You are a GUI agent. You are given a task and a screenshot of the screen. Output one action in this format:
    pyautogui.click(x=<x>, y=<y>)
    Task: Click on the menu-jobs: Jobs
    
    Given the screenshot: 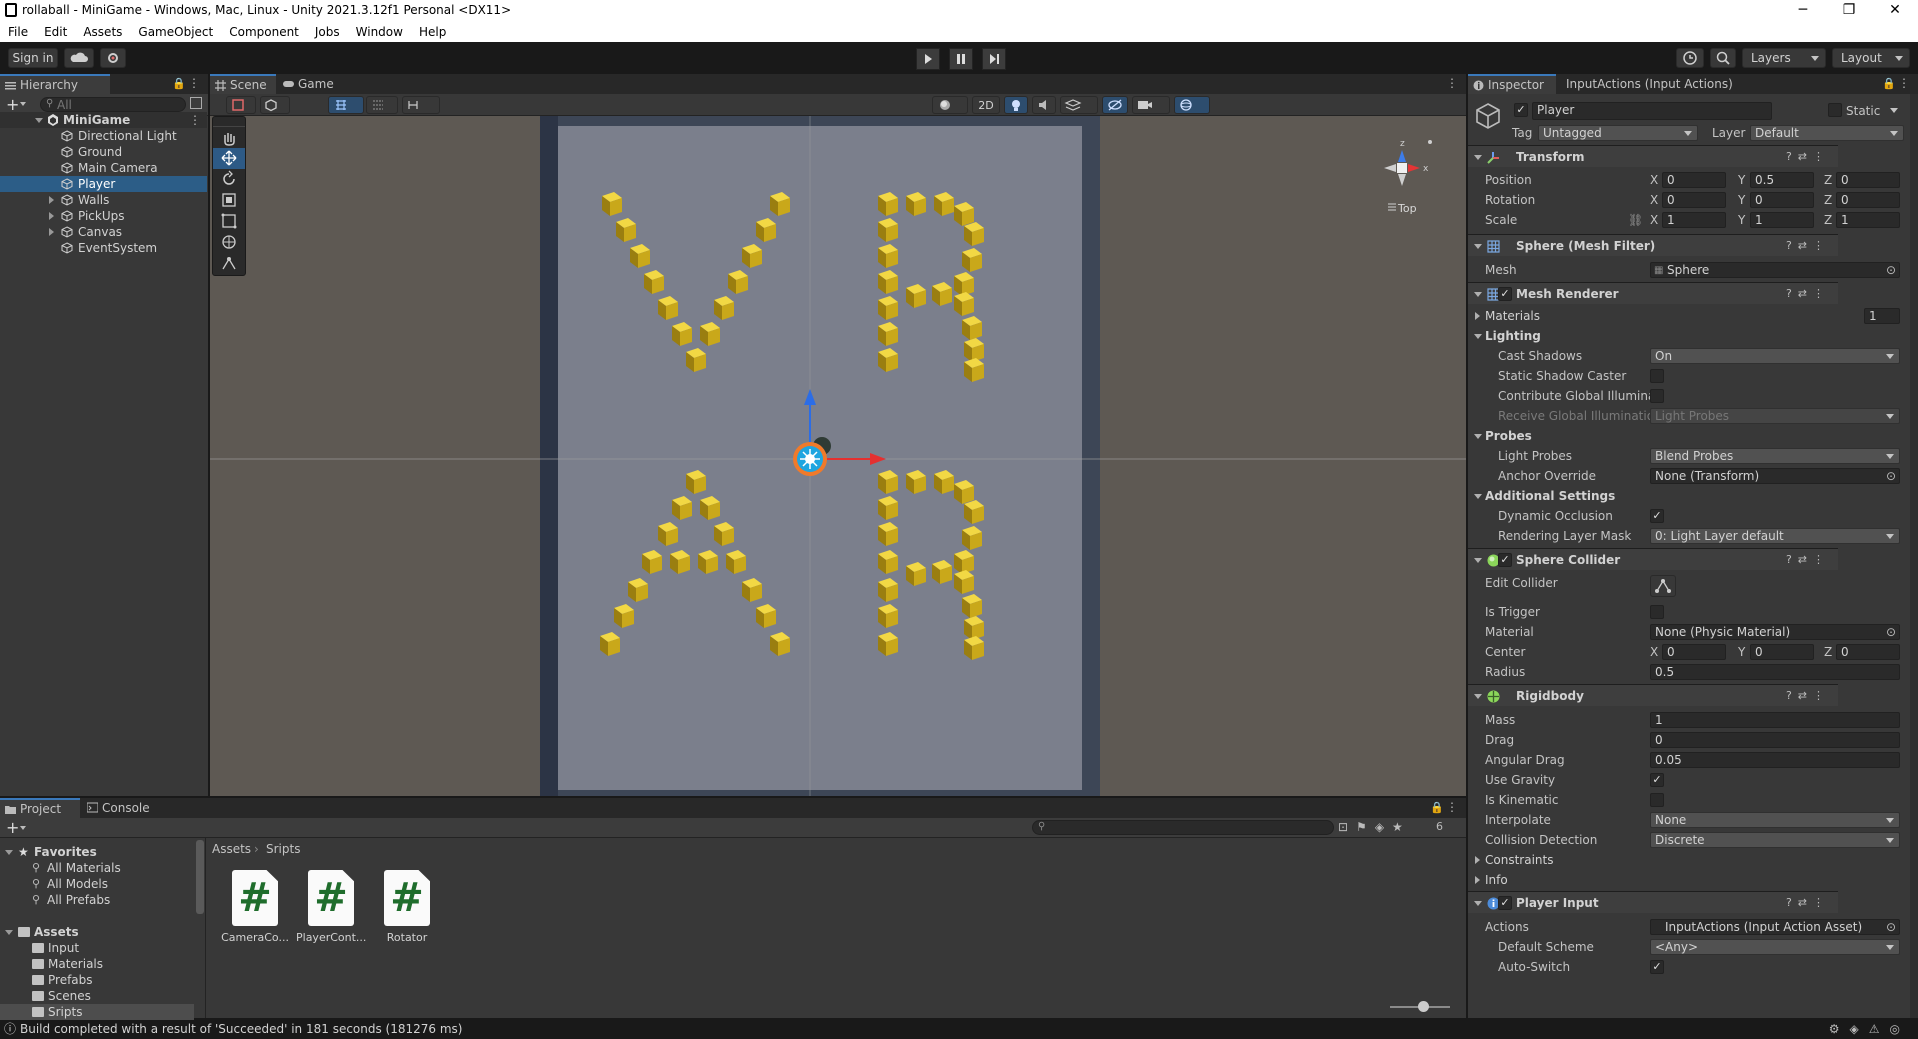 What is the action you would take?
    pyautogui.click(x=327, y=32)
    